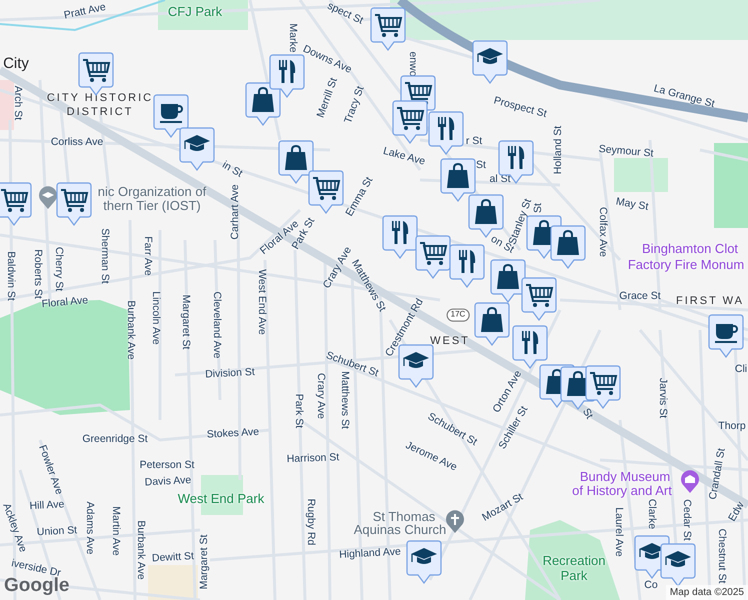 Image resolution: width=748 pixels, height=600 pixels. I want to click on place-label: St Thomas, so click(404, 517).